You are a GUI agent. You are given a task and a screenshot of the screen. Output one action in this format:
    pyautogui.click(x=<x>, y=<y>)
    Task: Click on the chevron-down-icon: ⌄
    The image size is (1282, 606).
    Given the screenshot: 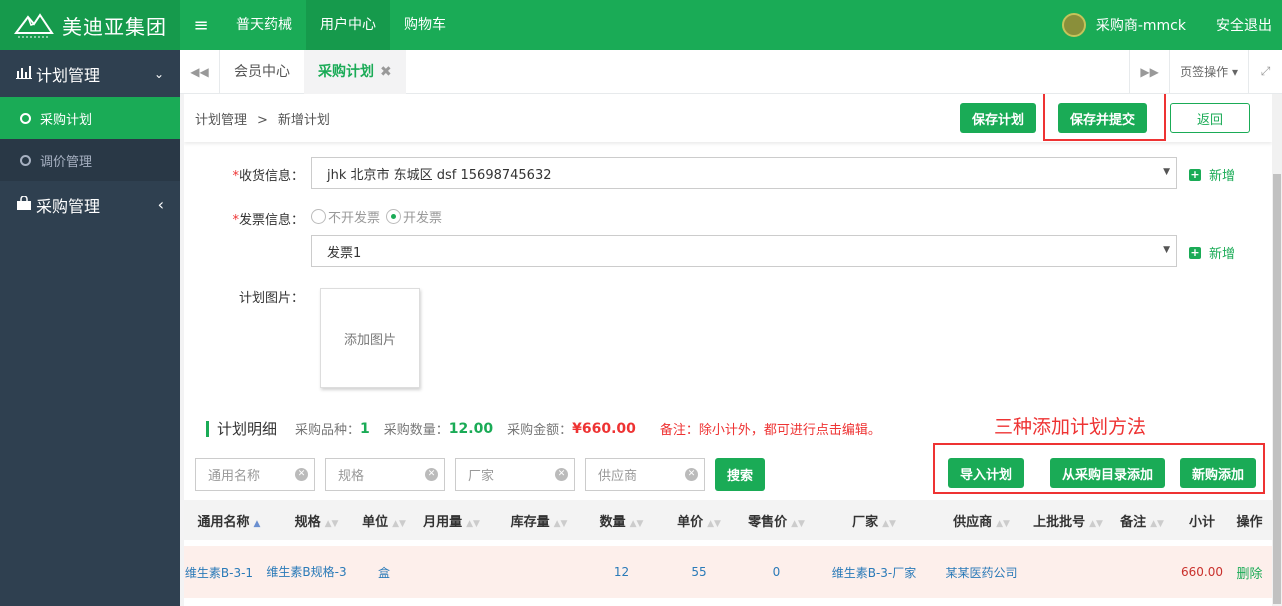 What is the action you would take?
    pyautogui.click(x=158, y=73)
    